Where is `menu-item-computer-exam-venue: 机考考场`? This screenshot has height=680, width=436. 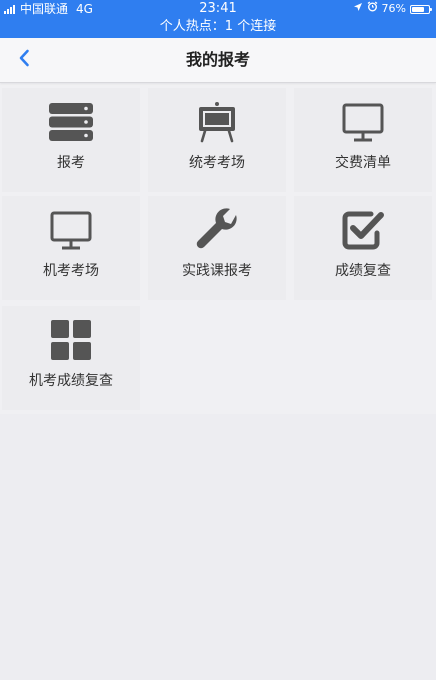 menu-item-computer-exam-venue: 机考考场 is located at coordinates (71, 248).